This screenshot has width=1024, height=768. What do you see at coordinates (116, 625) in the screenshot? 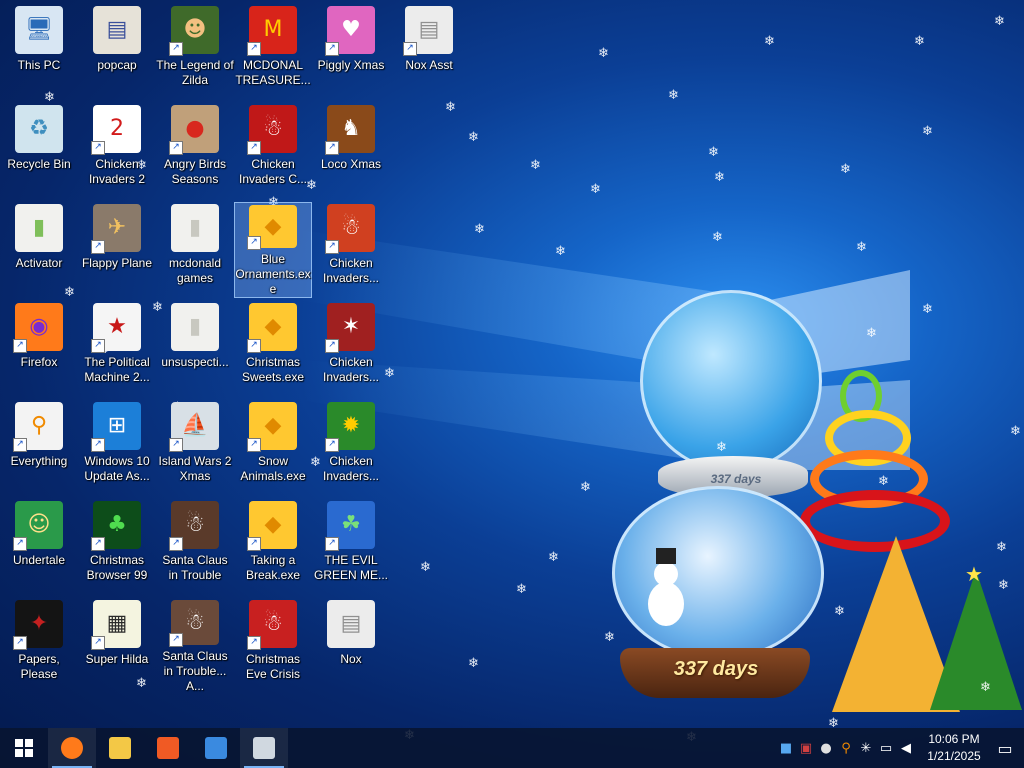
I see `super-hilda-icon: ▦ ↗` at bounding box center [116, 625].